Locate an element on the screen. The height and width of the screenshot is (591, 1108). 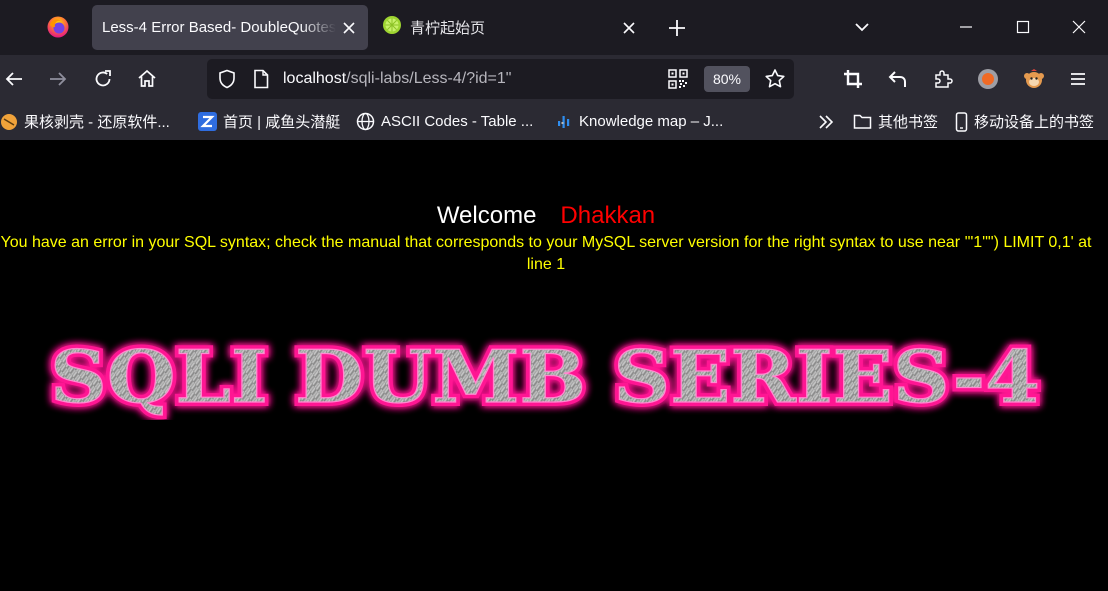
welcome-line: Welcome Dhakkan is located at coordinates (546, 216).